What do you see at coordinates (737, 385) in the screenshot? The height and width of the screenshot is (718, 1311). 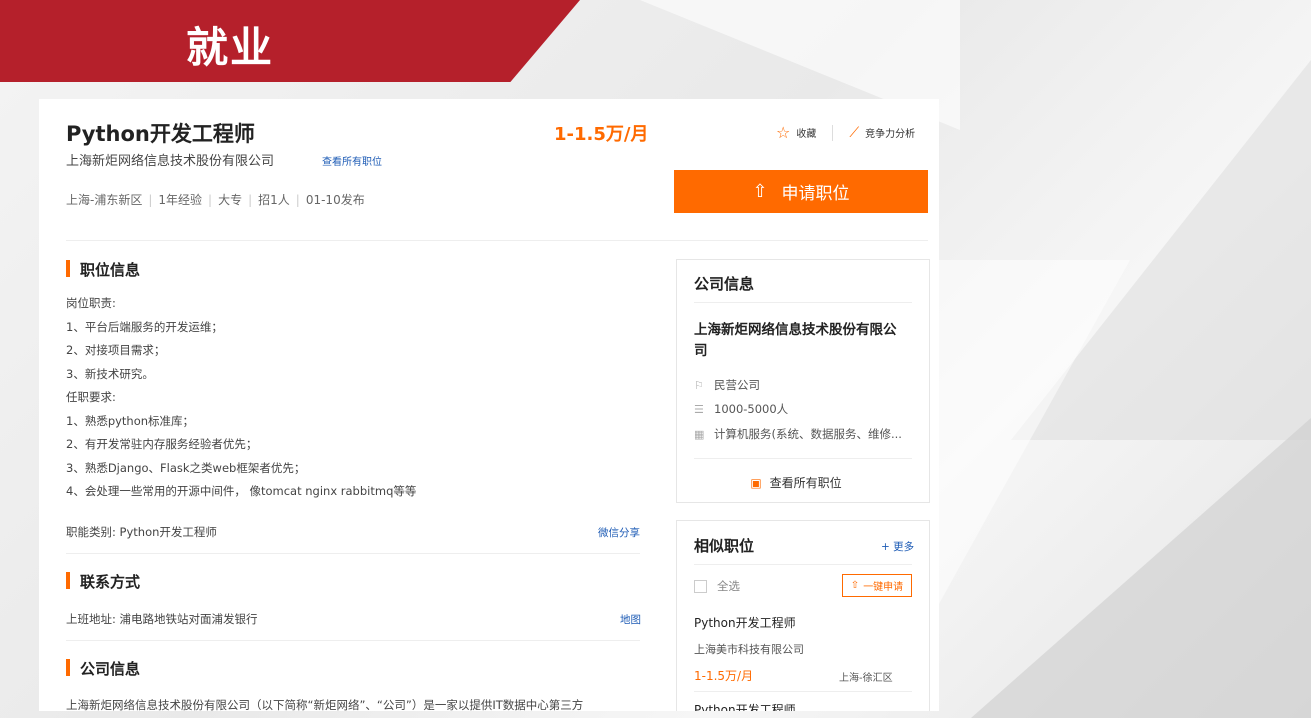 I see `company-type-value: 民营公司` at bounding box center [737, 385].